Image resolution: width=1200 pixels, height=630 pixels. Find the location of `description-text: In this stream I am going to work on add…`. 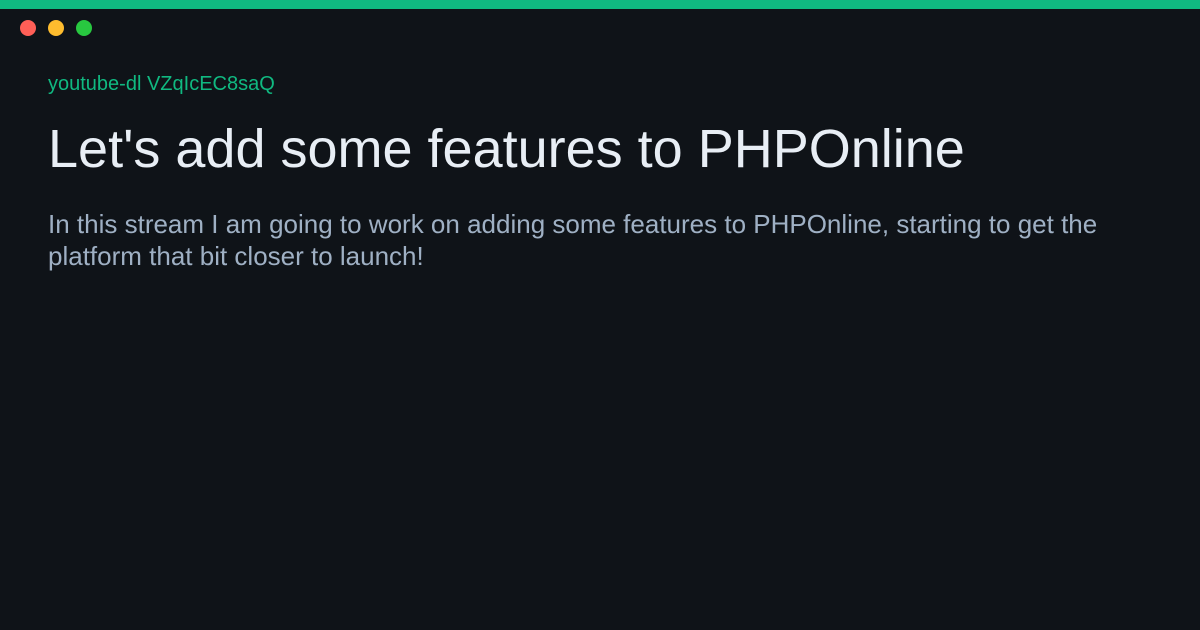

description-text: In this stream I am going to work on add… is located at coordinates (573, 240).